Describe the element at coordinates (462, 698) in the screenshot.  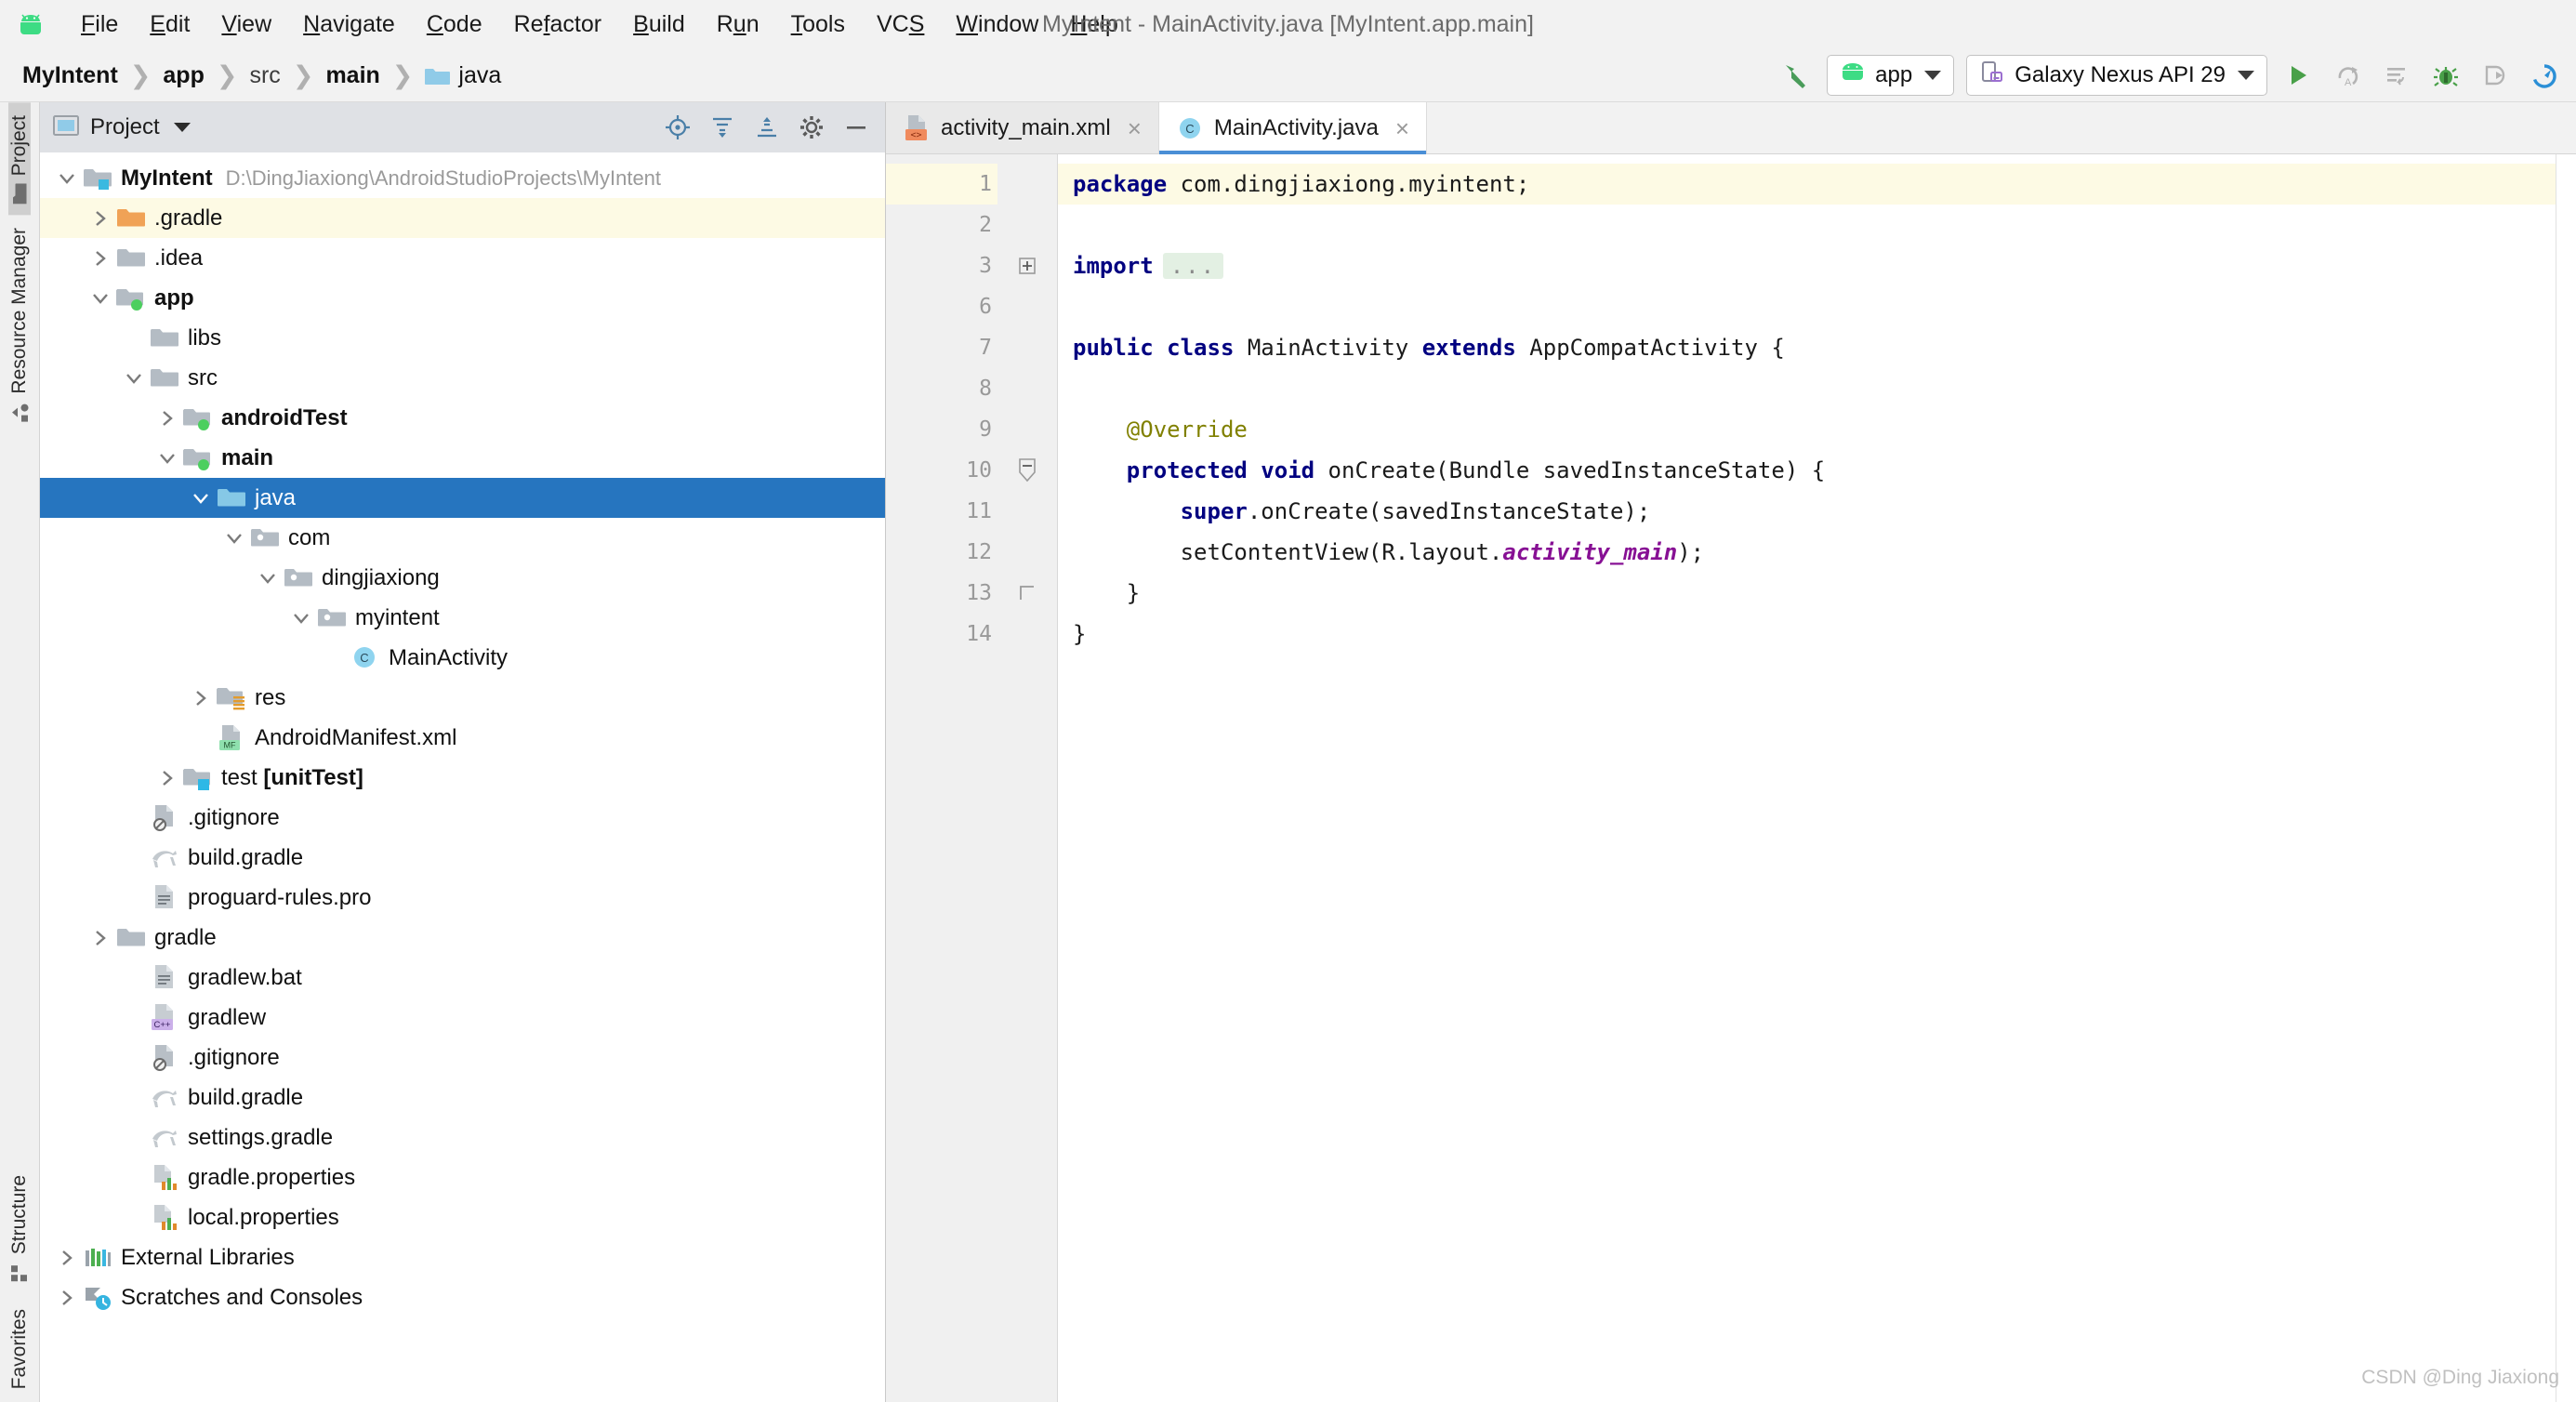
I see `tree-row: res` at that location.